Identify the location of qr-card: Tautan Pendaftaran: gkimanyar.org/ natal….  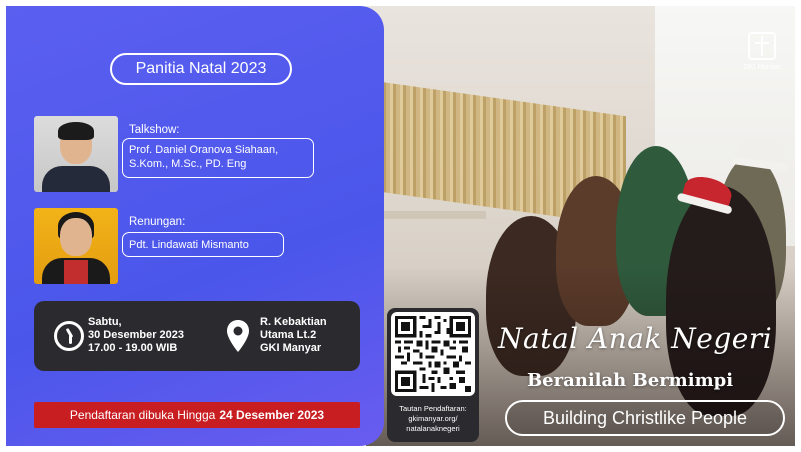
(433, 375).